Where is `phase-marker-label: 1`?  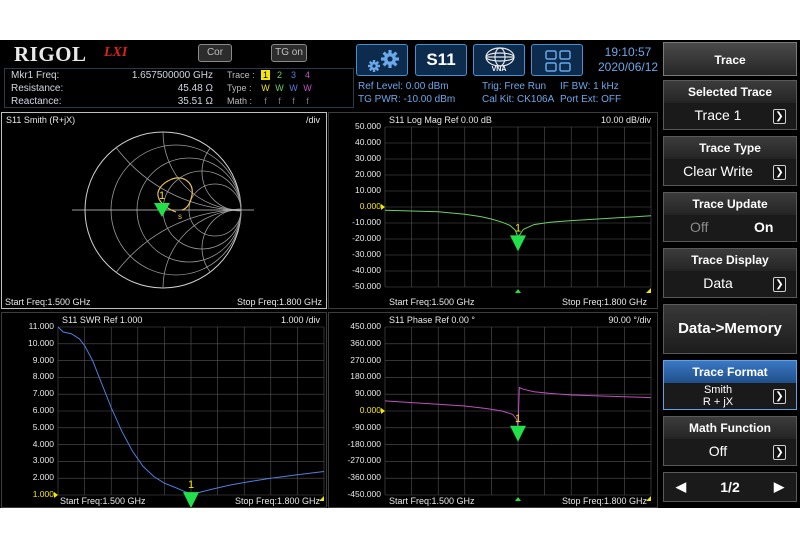 phase-marker-label: 1 is located at coordinates (518, 419).